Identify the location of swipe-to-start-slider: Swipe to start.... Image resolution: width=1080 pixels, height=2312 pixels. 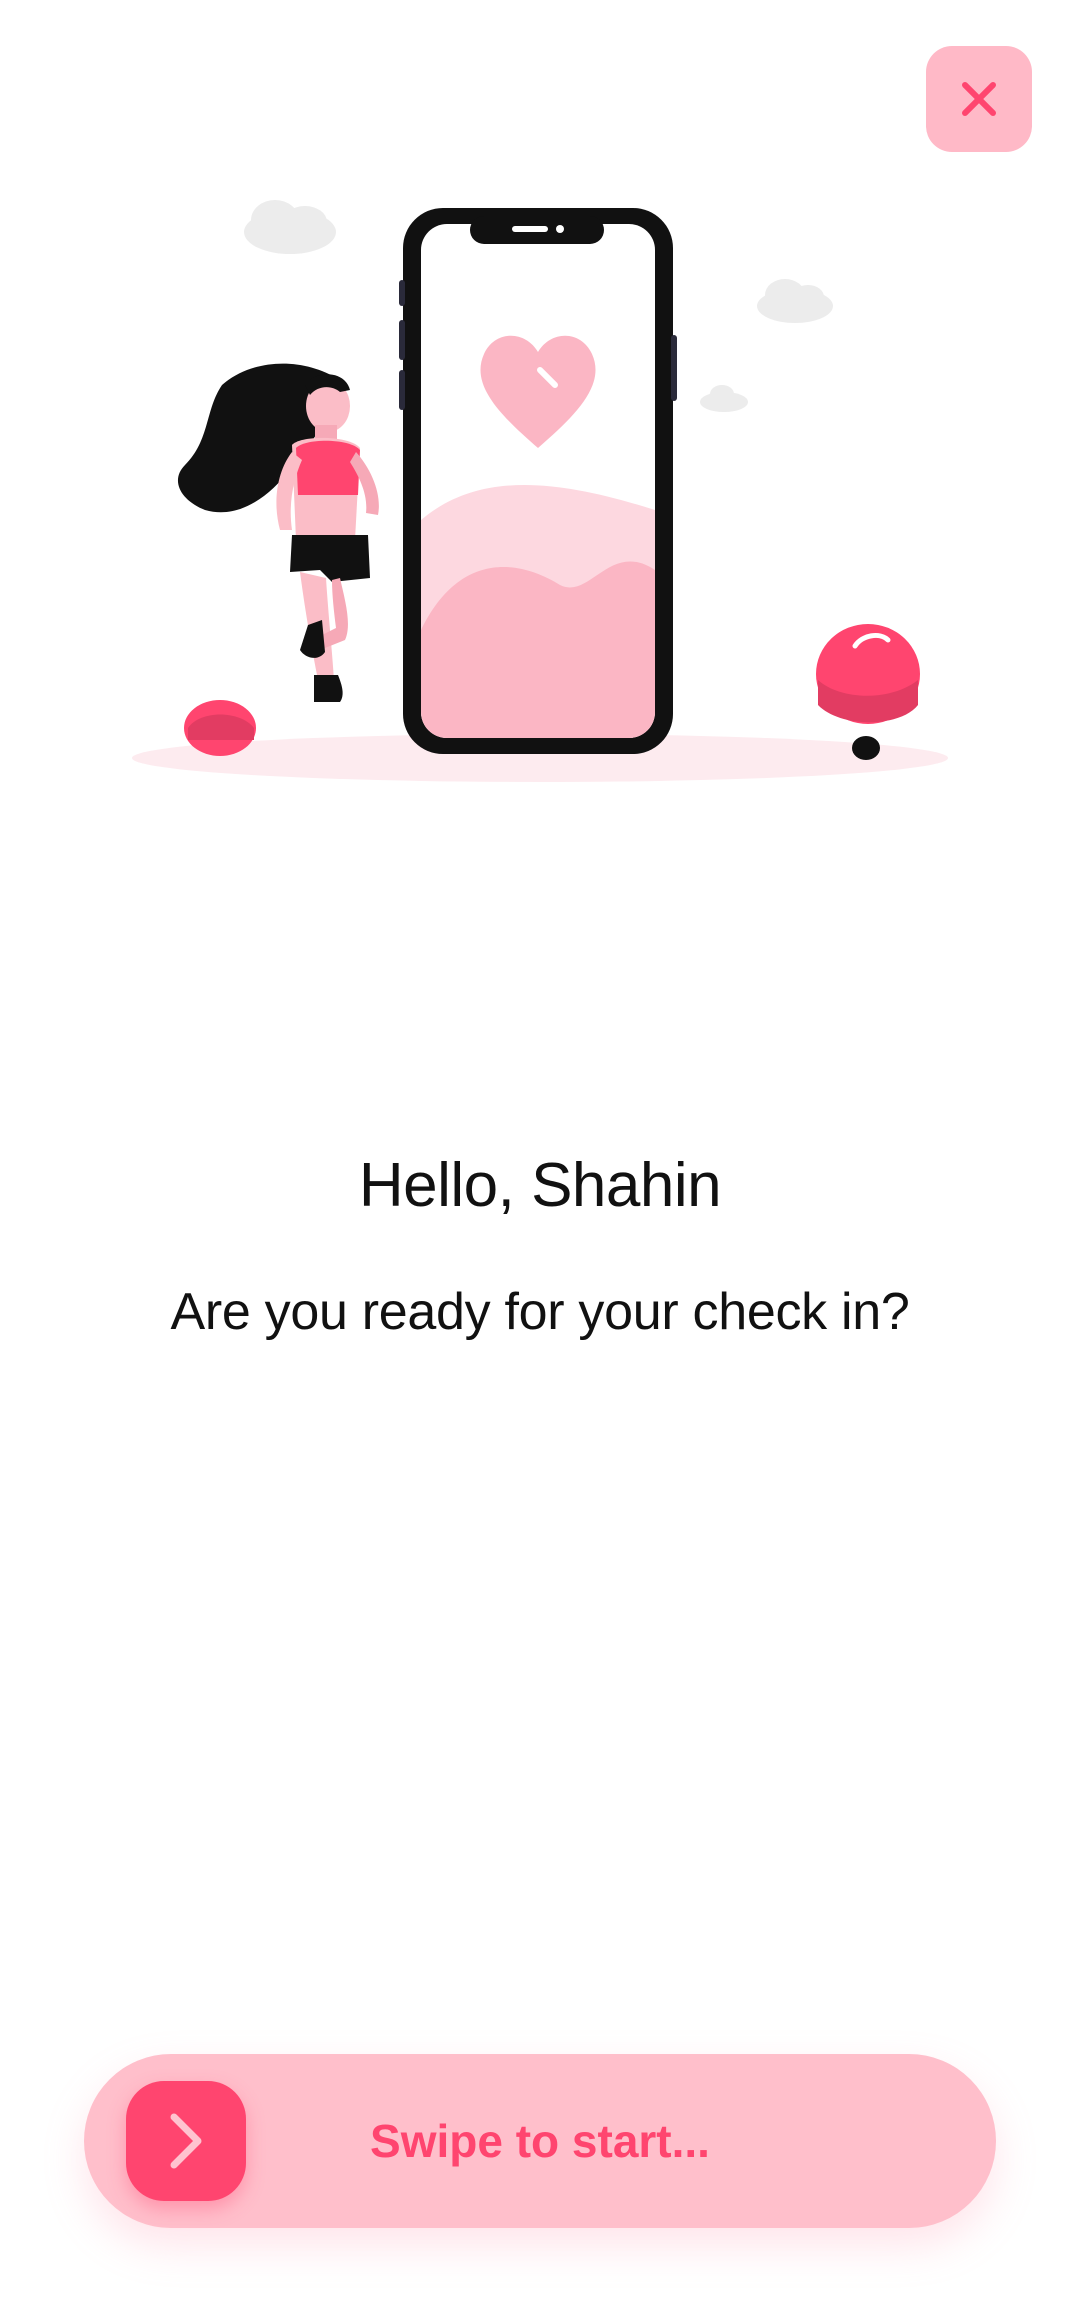
(540, 2141).